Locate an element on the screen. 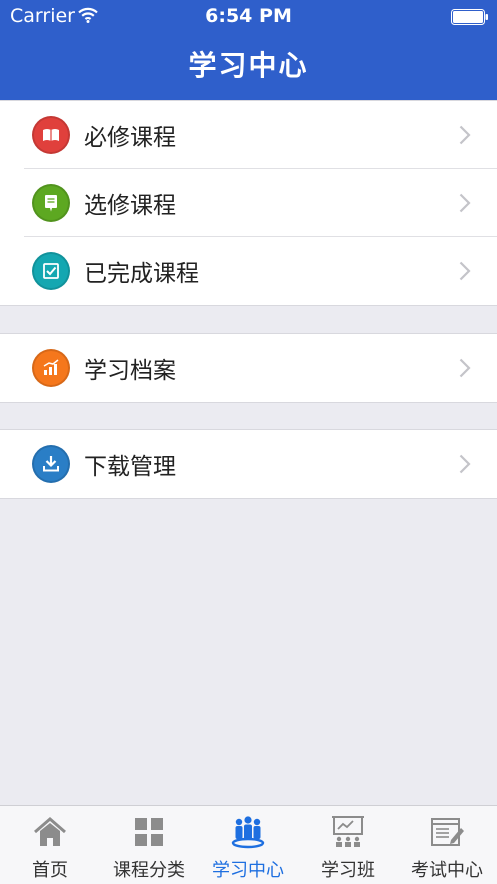  list-item-learning-archive: 学习档案 is located at coordinates (248, 368).